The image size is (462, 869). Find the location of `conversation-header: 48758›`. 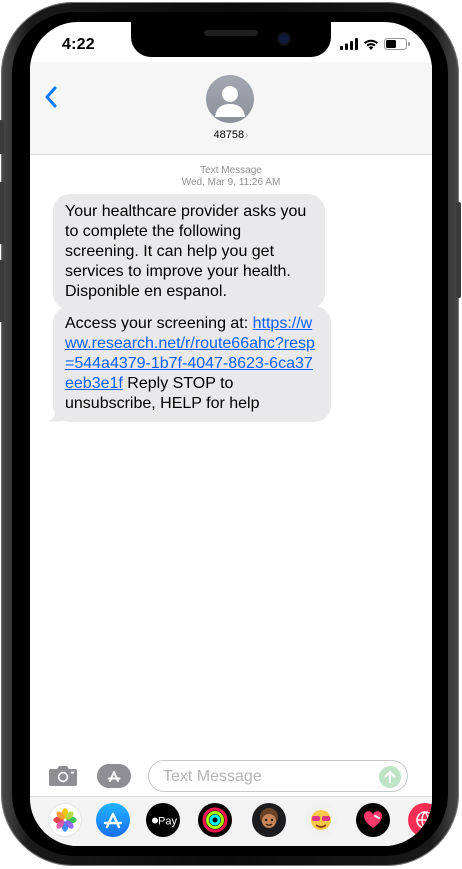

conversation-header: 48758› is located at coordinates (231, 108).